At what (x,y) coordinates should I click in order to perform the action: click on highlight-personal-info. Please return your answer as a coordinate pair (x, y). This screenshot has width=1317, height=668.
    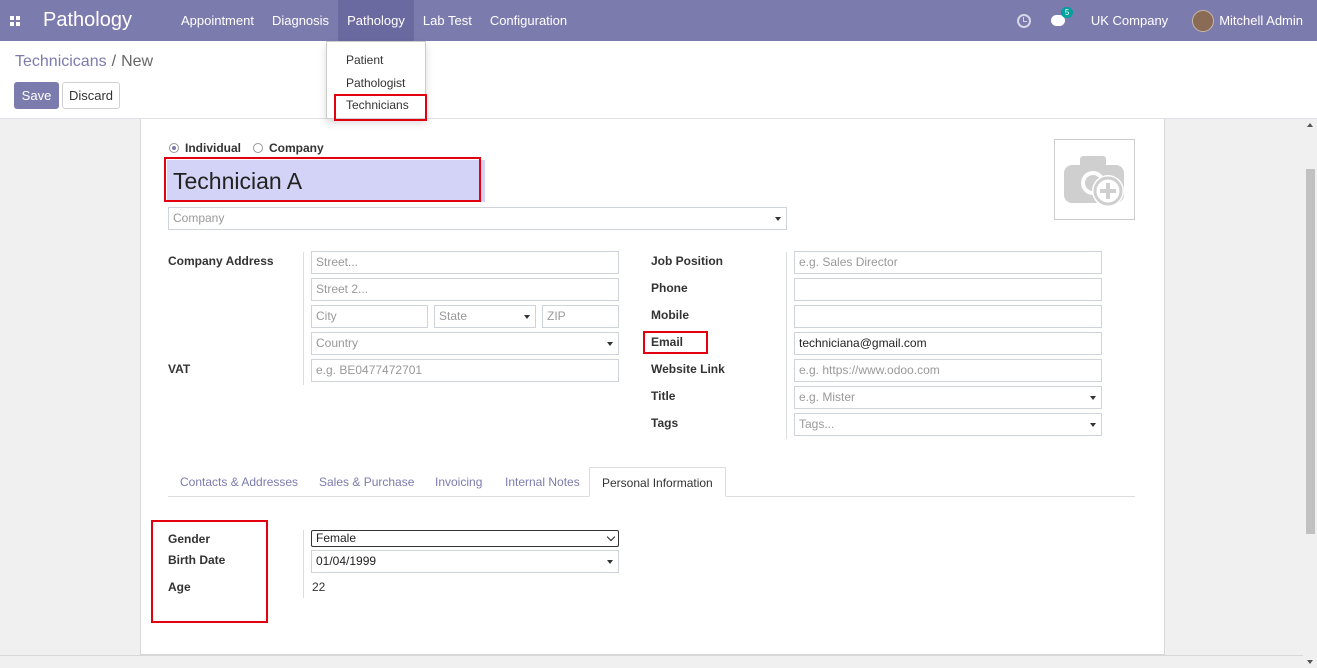
    Looking at the image, I should click on (209, 571).